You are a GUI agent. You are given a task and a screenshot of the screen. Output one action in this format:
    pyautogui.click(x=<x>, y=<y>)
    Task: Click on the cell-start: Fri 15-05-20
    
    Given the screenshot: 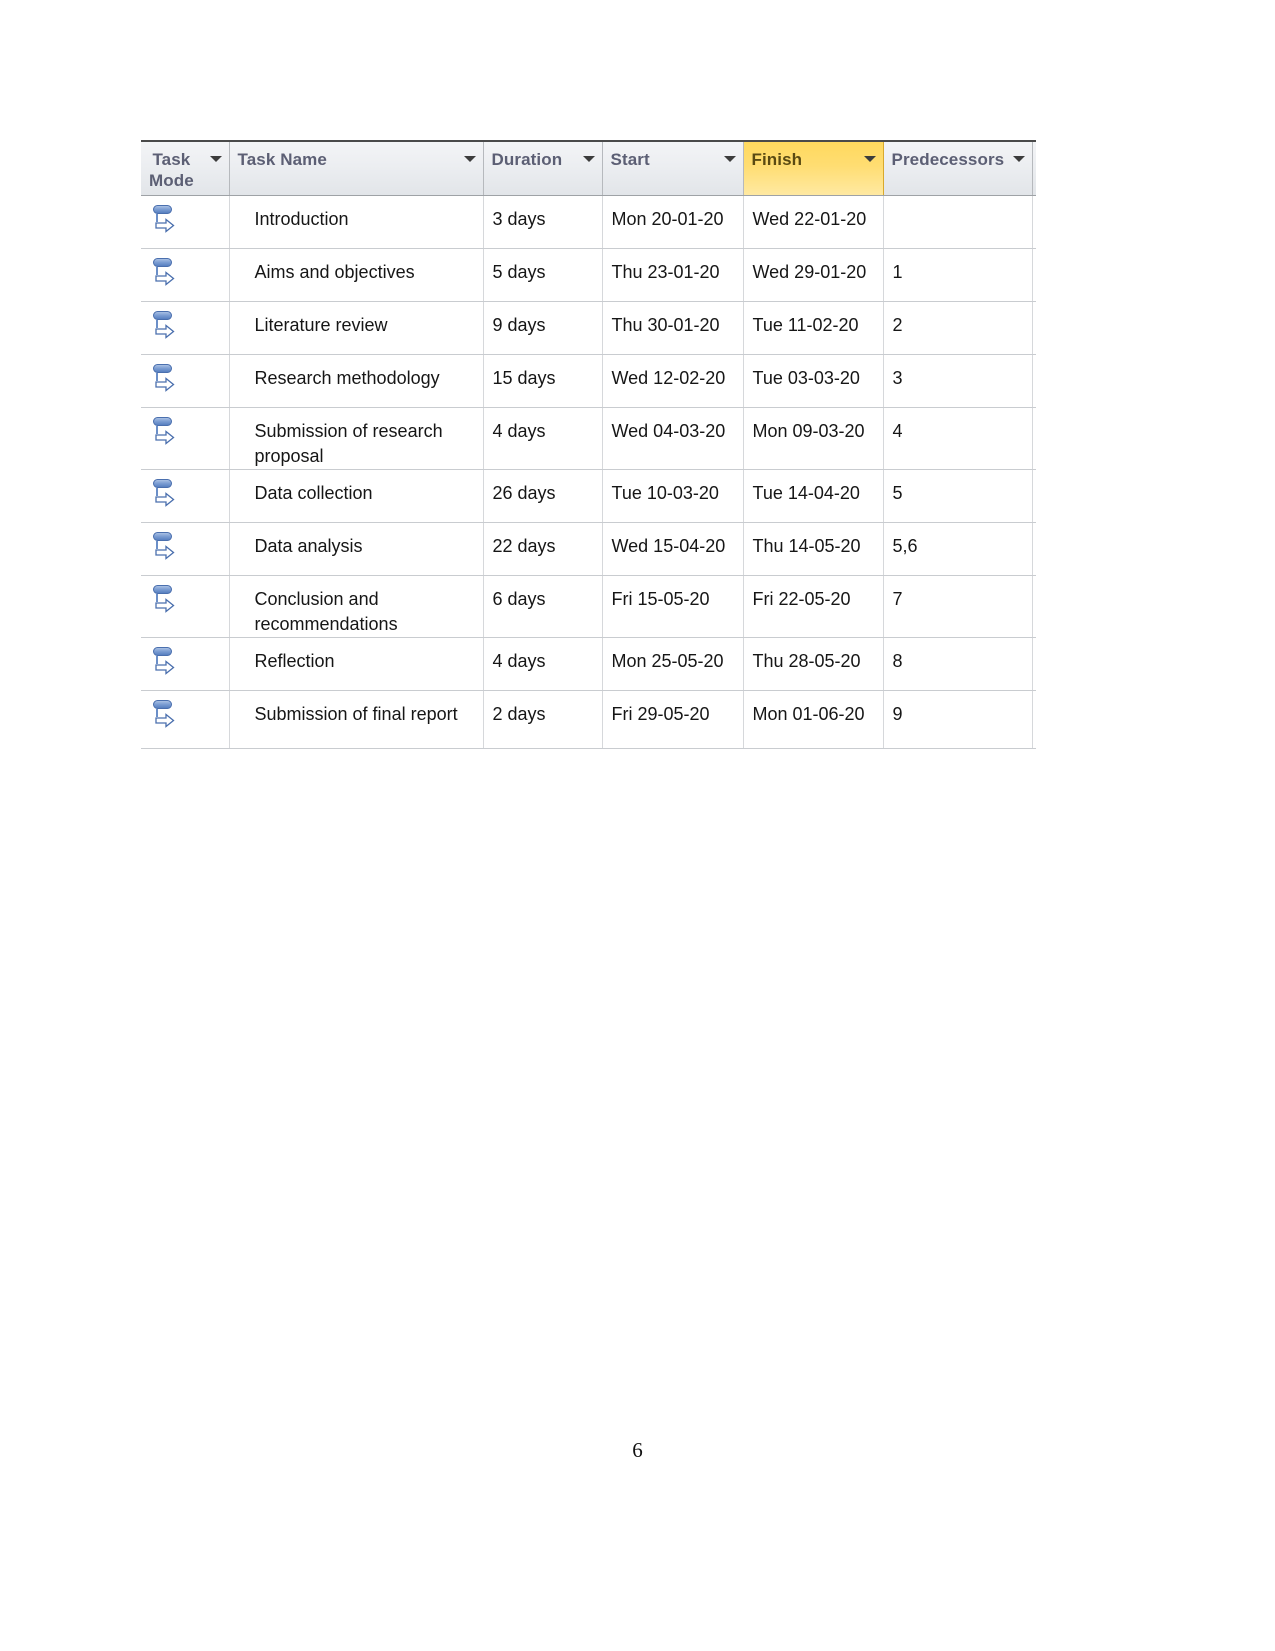 What is the action you would take?
    pyautogui.click(x=673, y=606)
    